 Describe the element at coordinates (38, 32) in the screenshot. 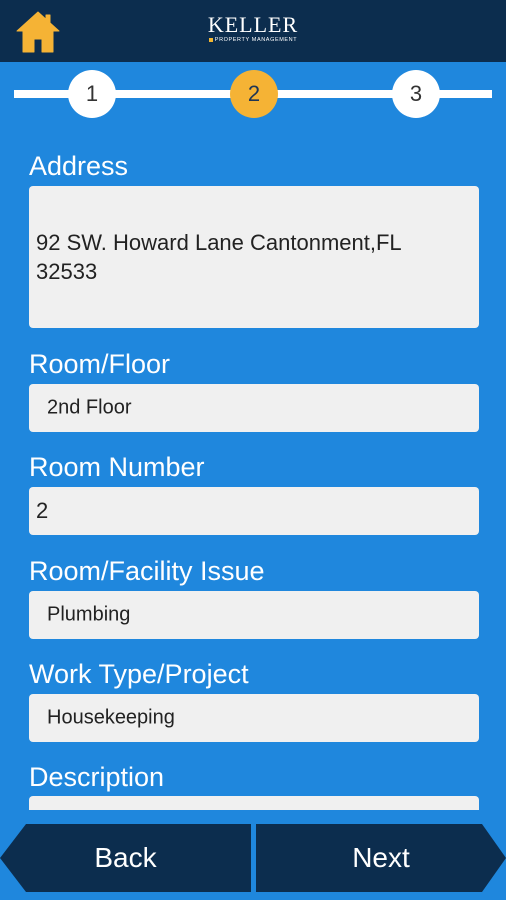

I see `home-icon` at that location.